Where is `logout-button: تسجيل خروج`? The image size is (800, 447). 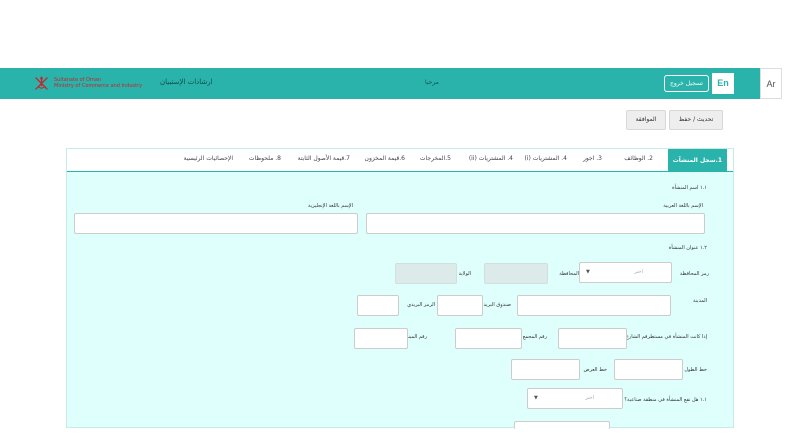 logout-button: تسجيل خروج is located at coordinates (686, 83).